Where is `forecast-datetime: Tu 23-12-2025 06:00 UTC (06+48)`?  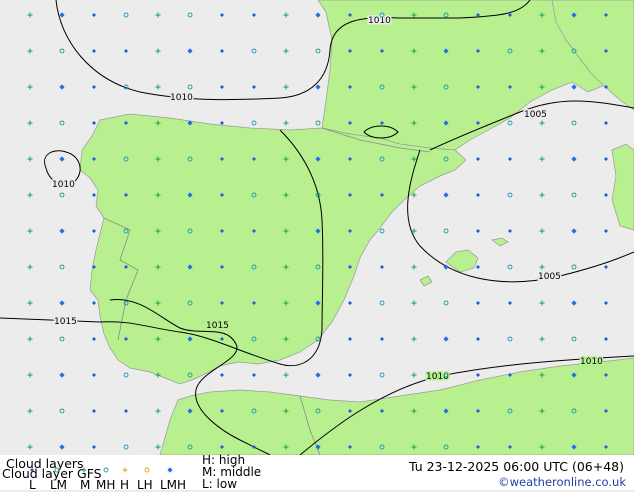
forecast-datetime: Tu 23-12-2025 06:00 UTC (06+48) is located at coordinates (516, 466).